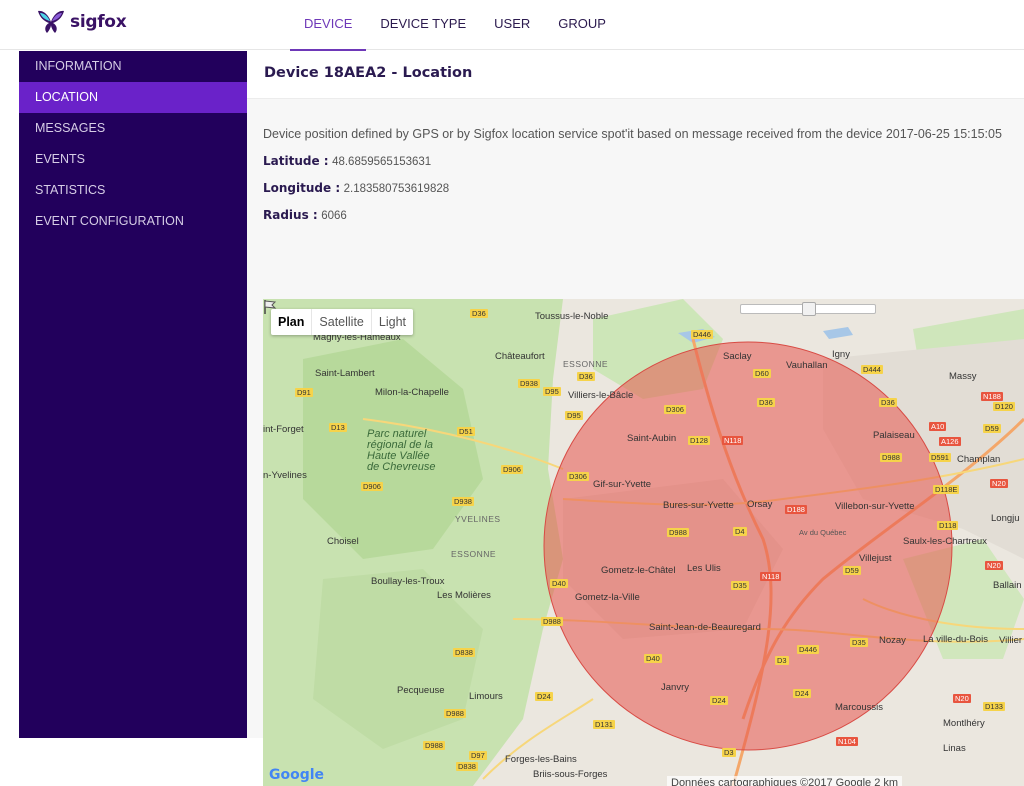  What do you see at coordinates (297, 775) in the screenshot?
I see `google-logo: Google` at bounding box center [297, 775].